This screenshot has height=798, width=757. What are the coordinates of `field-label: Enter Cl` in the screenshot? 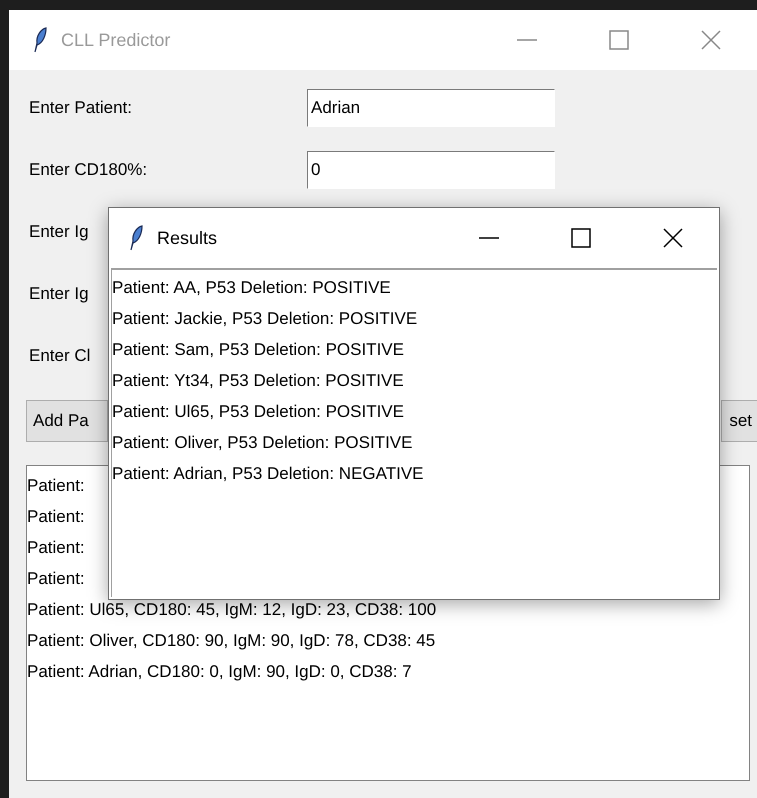 It's located at (59, 356).